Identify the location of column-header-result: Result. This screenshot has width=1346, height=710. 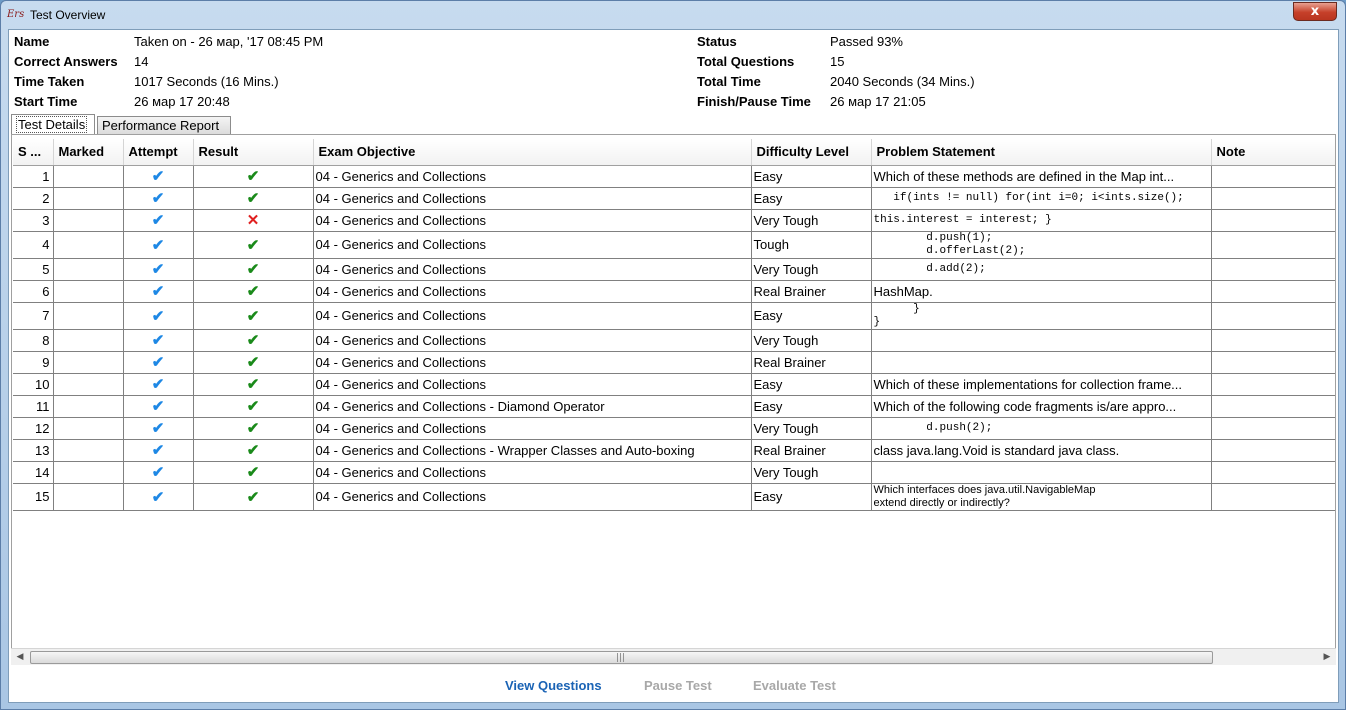
(253, 152).